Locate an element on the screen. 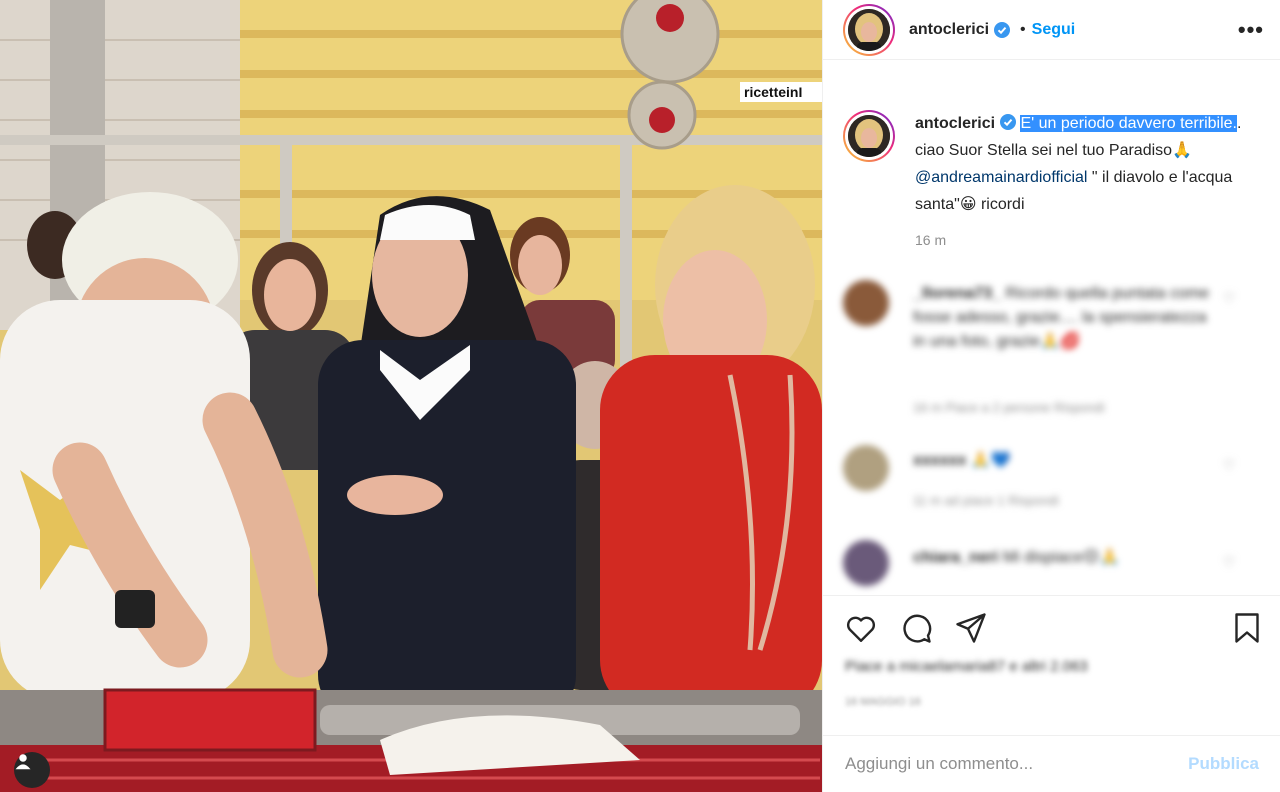 Image resolution: width=1280 pixels, height=792 pixels. send-icon is located at coordinates (971, 628).